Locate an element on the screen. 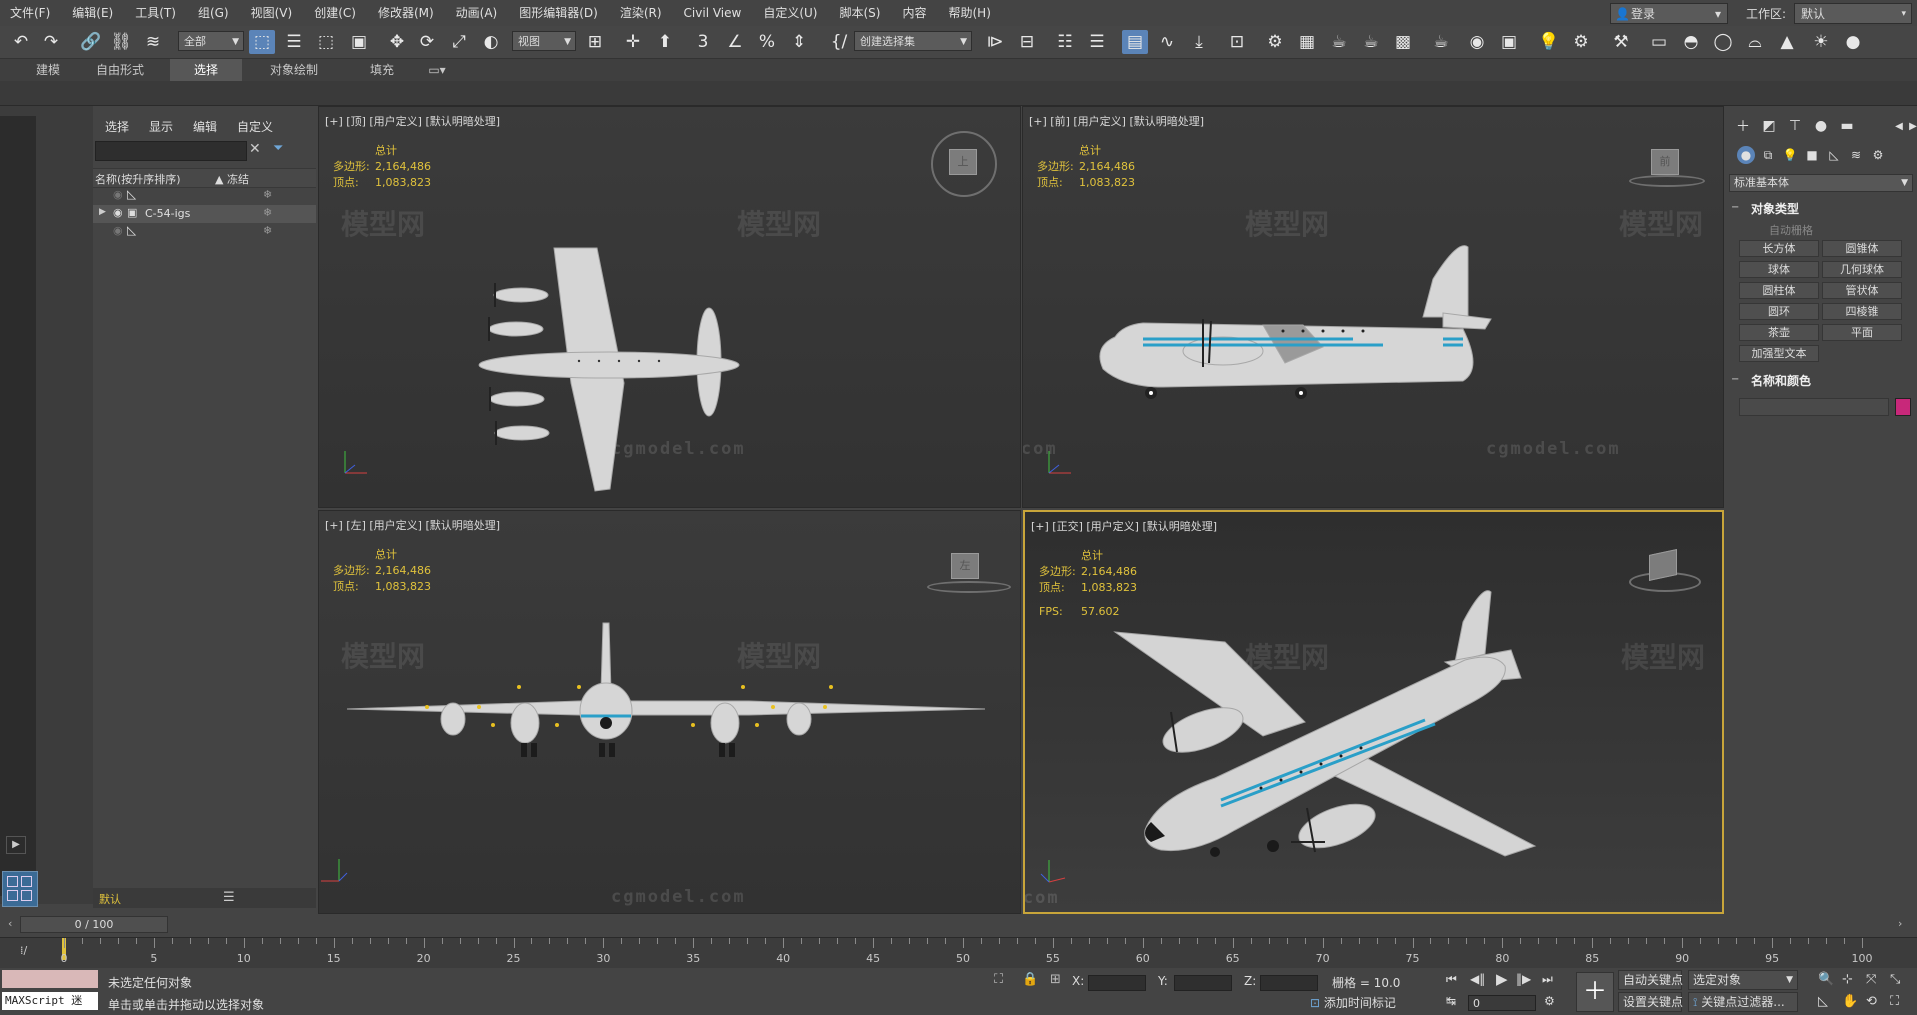 The image size is (1917, 1015). workspace-select: 默认 ▾ is located at coordinates (1853, 13).